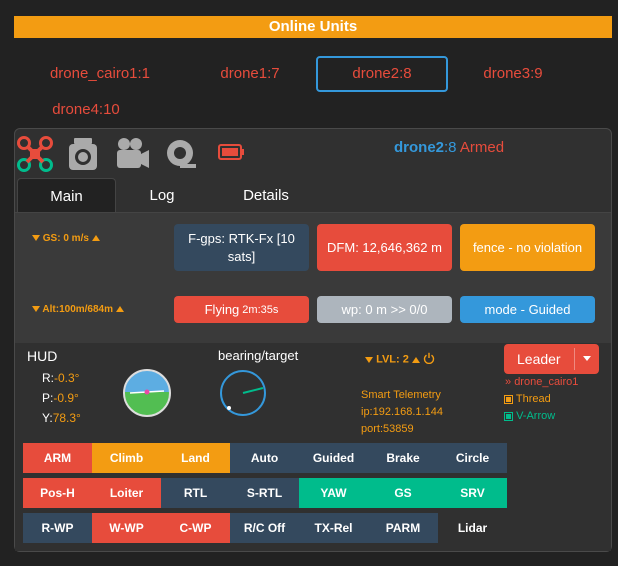 This screenshot has height=566, width=618. I want to click on bearing-title: bearing/target, so click(258, 355).